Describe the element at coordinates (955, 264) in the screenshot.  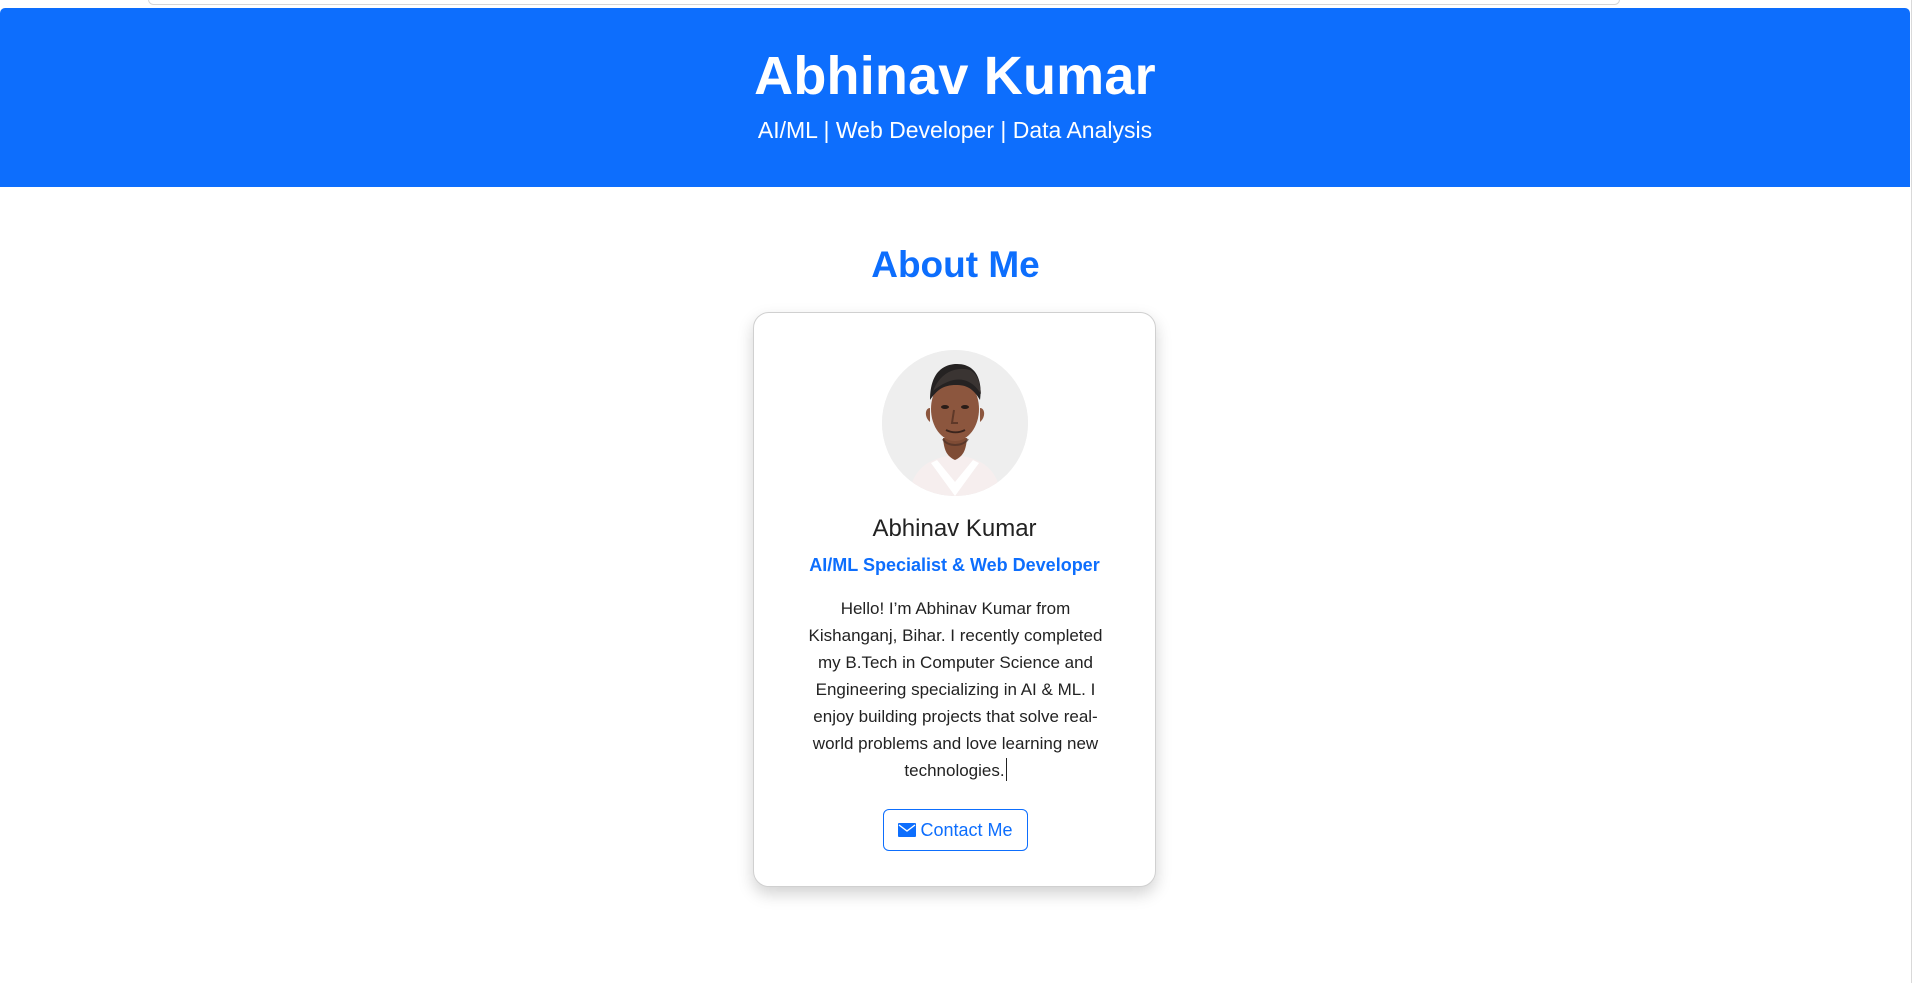
I see `about-section-title: About Me` at that location.